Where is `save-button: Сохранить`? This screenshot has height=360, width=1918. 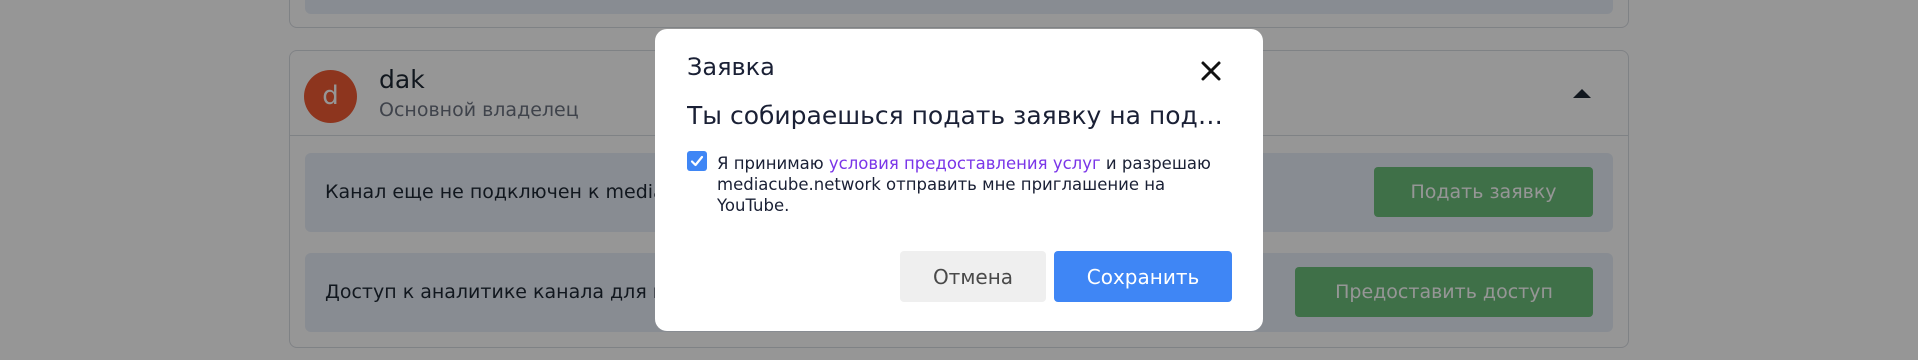
save-button: Сохранить is located at coordinates (1143, 276).